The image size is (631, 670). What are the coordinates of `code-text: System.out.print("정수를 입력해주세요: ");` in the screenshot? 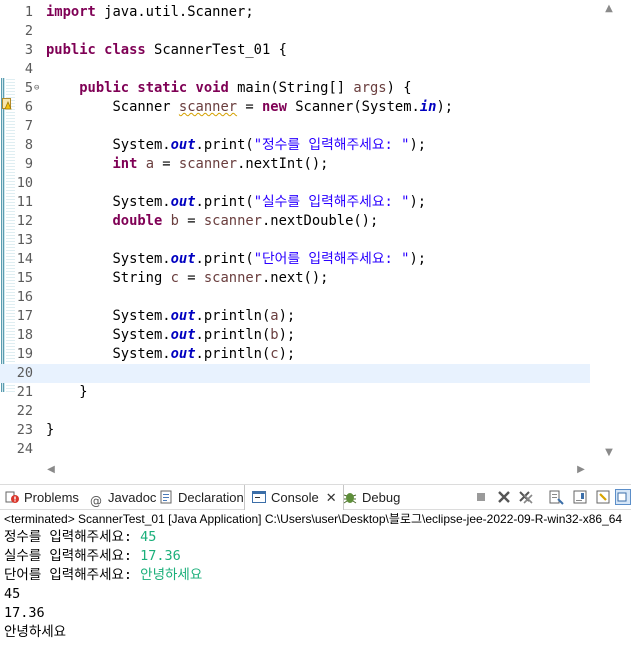 It's located at (236, 145).